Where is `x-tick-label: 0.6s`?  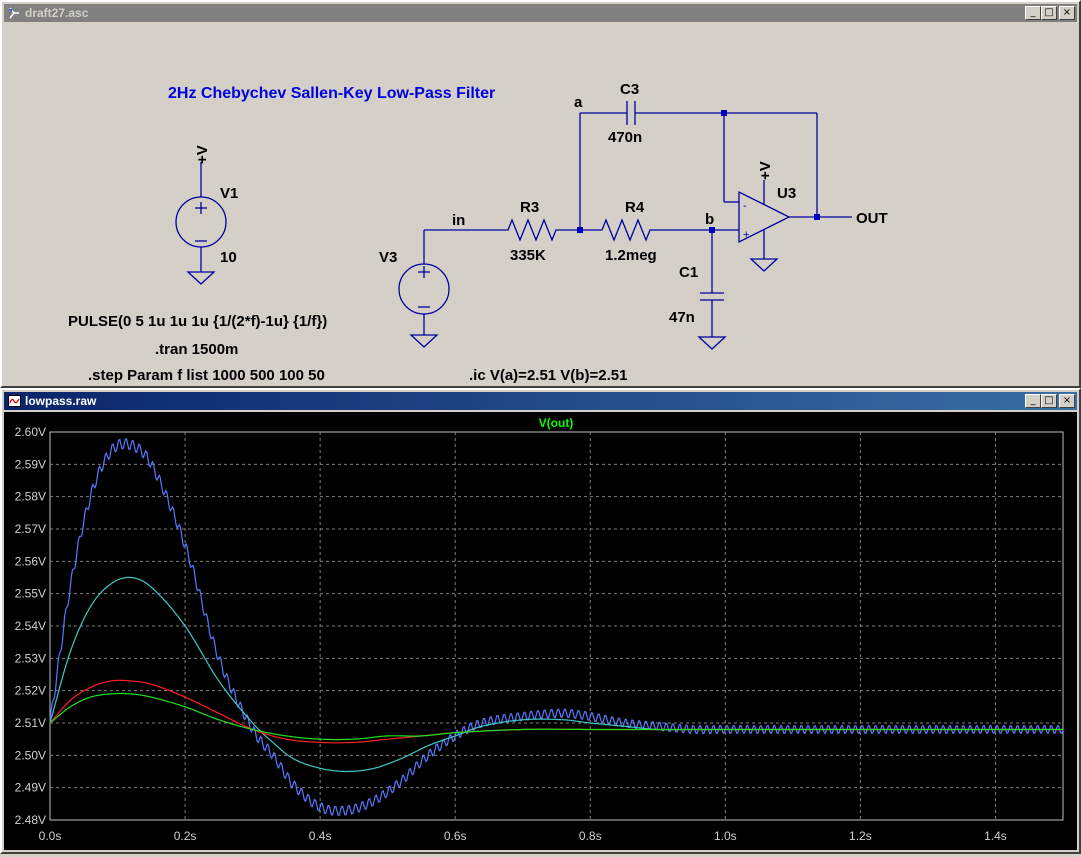 x-tick-label: 0.6s is located at coordinates (455, 836).